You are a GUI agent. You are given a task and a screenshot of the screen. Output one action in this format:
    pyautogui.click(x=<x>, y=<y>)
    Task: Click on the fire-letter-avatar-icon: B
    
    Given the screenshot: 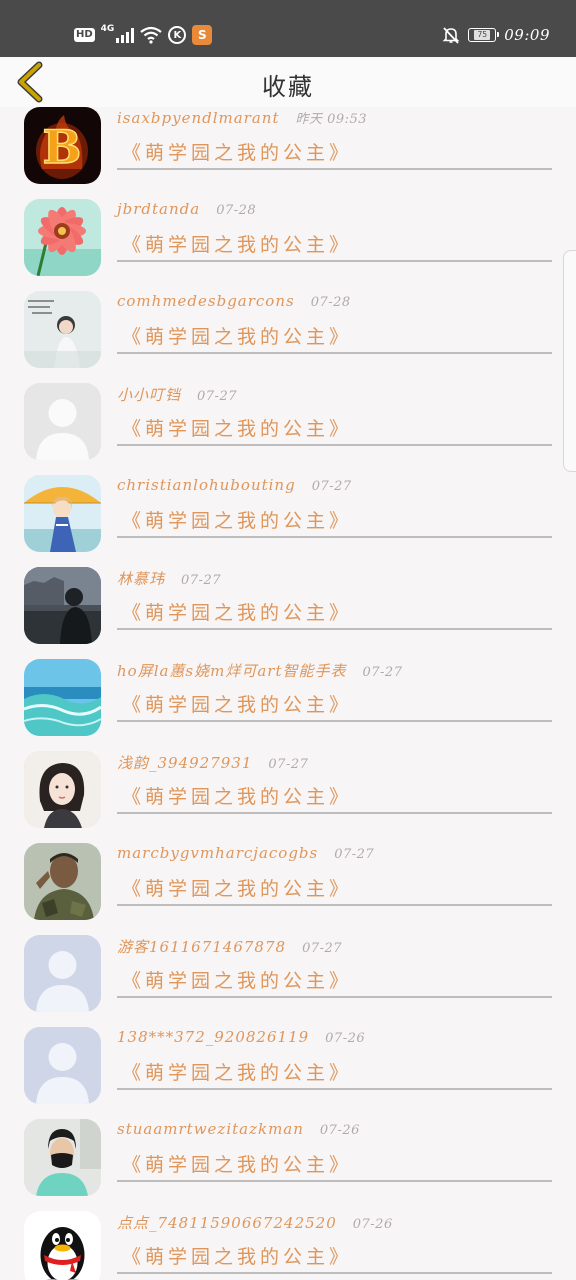 What is the action you would take?
    pyautogui.click(x=62, y=145)
    